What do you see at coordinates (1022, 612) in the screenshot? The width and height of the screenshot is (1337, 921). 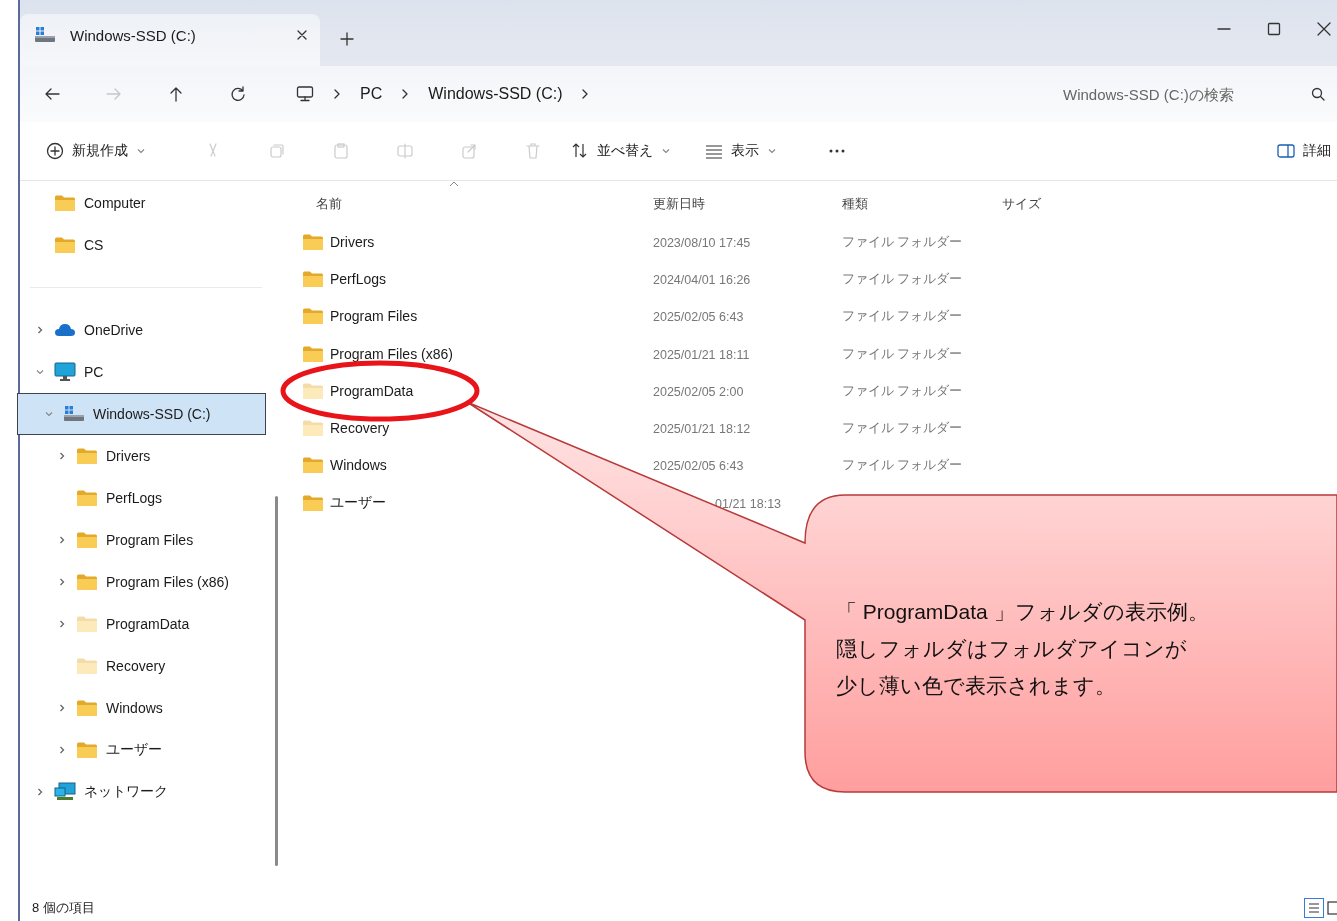 I see `callout-text: 「 ProgramData 」フォルダの表示例。` at bounding box center [1022, 612].